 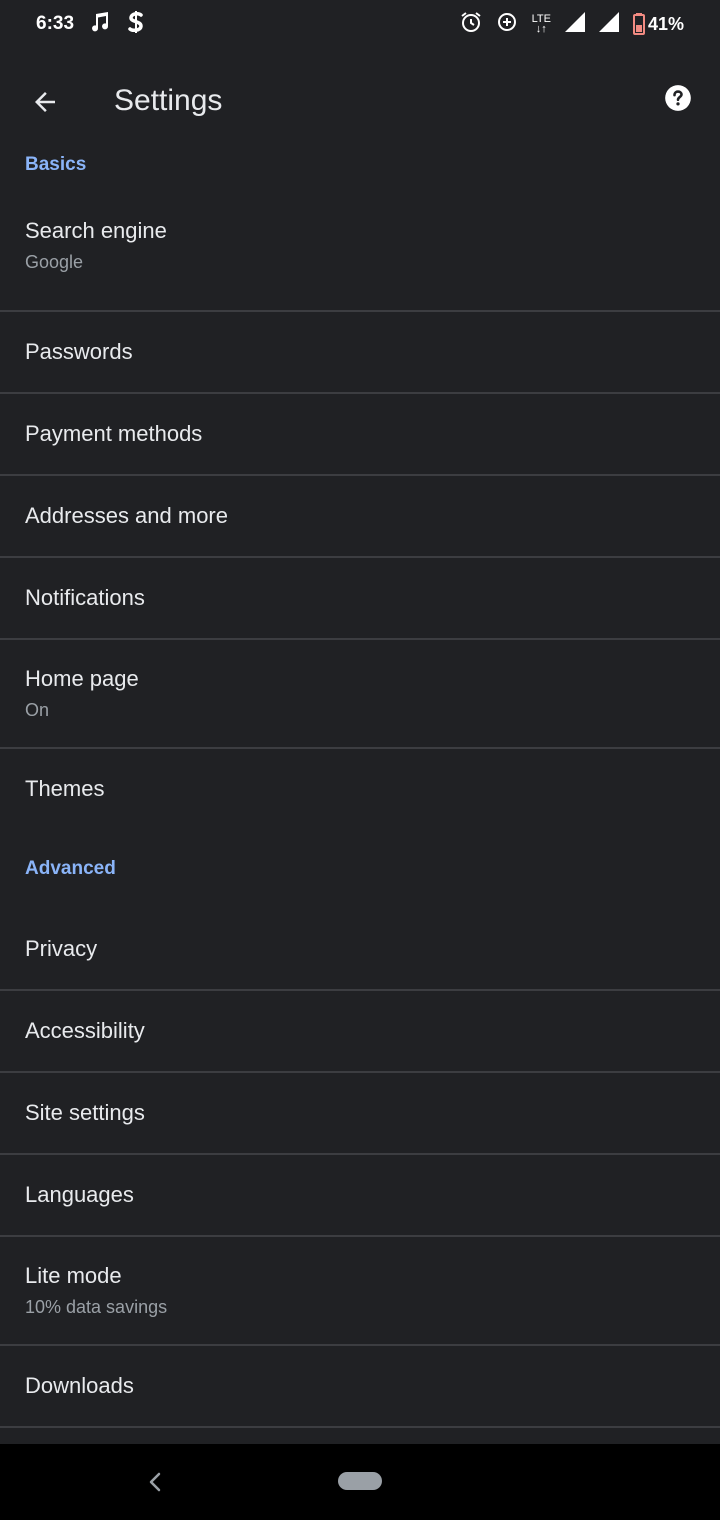 I want to click on item-title: Downloads, so click(x=79, y=1385).